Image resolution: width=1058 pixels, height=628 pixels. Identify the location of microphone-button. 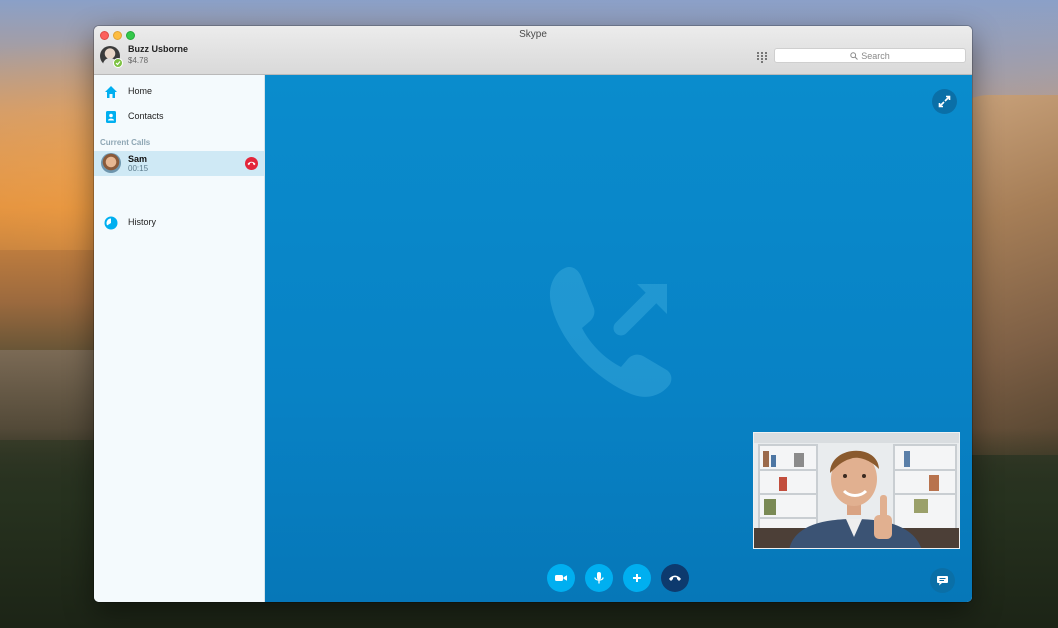
(599, 578).